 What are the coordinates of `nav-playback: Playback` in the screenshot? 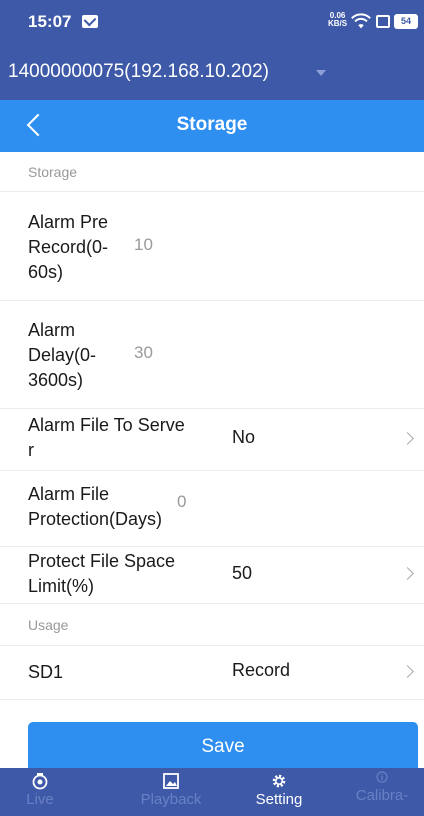 It's located at (171, 792).